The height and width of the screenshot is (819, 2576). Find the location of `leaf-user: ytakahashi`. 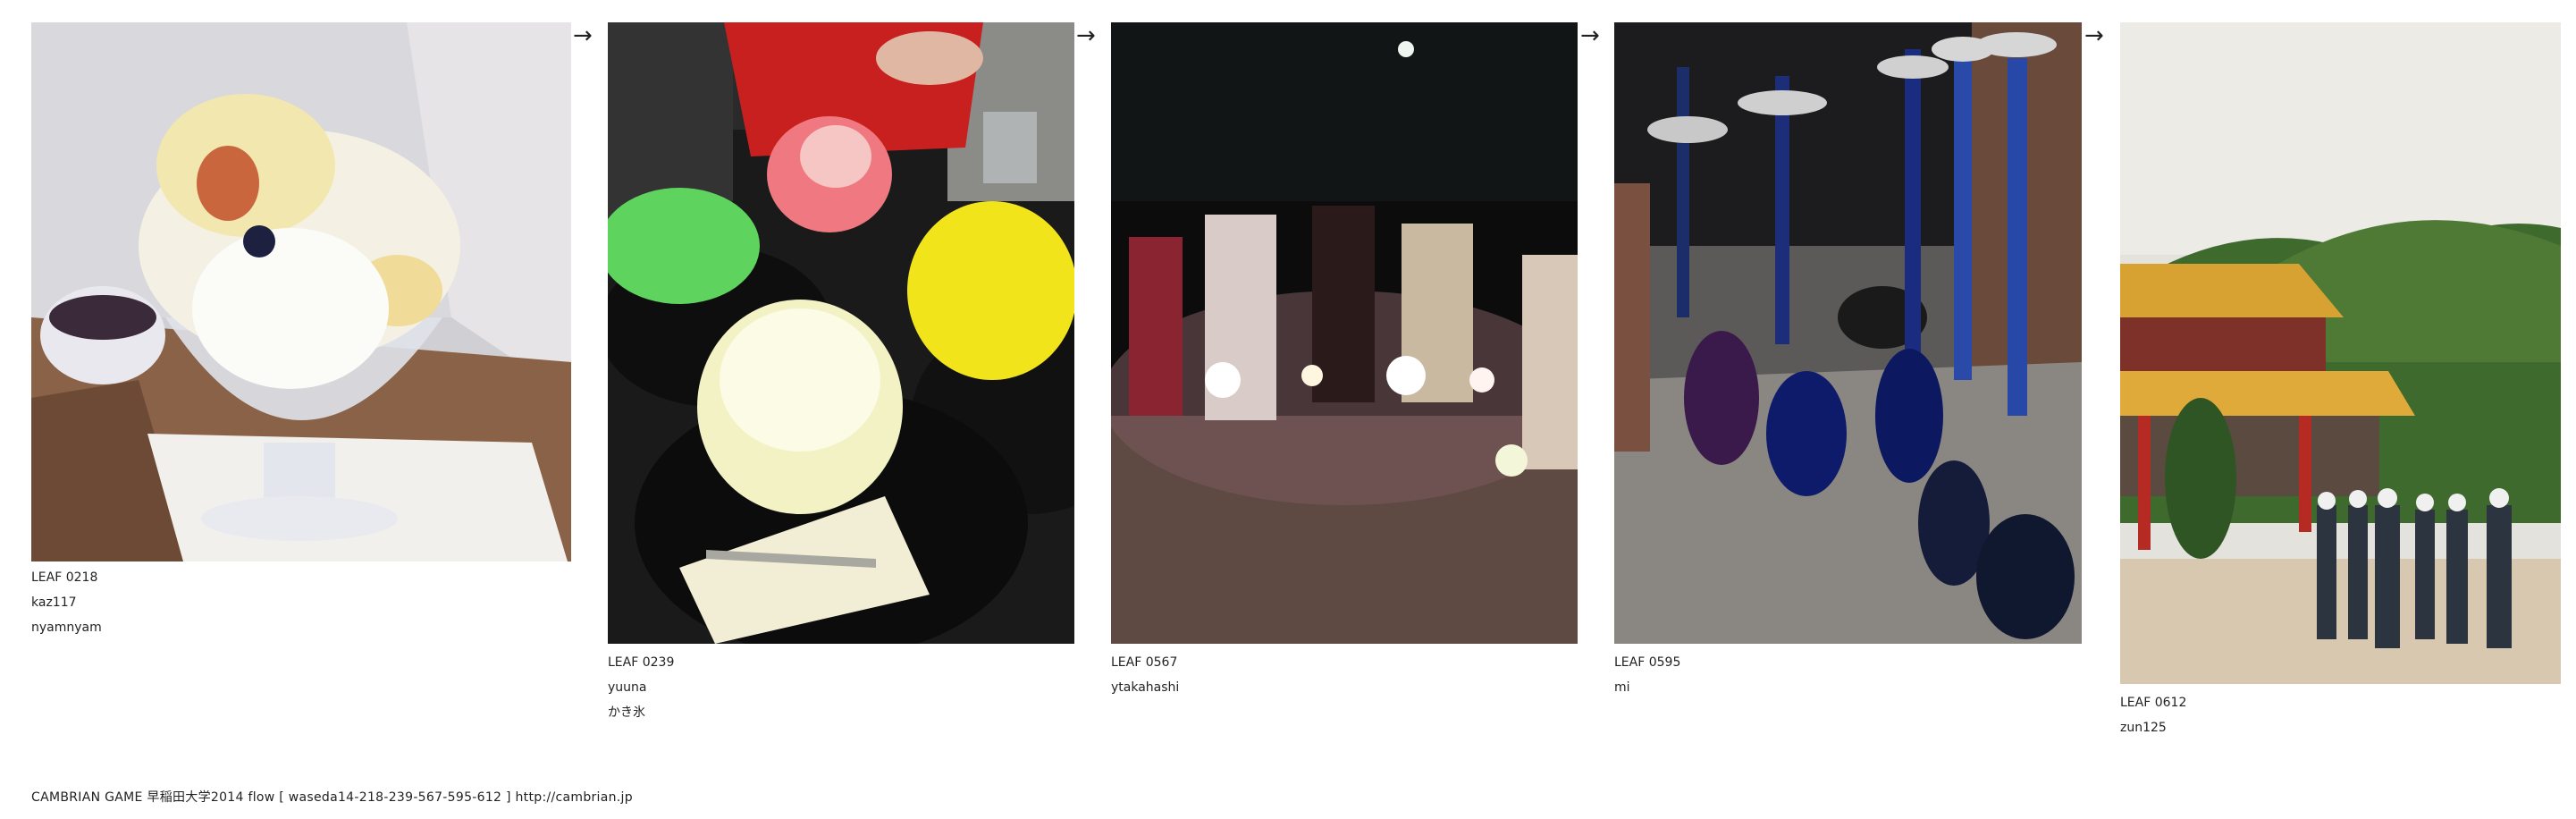

leaf-user: ytakahashi is located at coordinates (1145, 687).